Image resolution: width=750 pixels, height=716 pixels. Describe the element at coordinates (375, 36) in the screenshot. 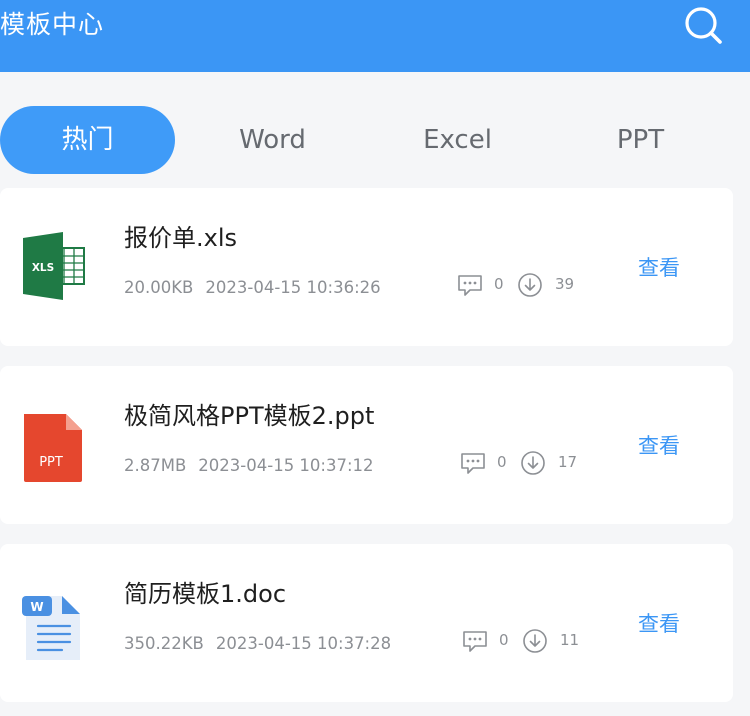

I see `app-header: 模板中心` at that location.